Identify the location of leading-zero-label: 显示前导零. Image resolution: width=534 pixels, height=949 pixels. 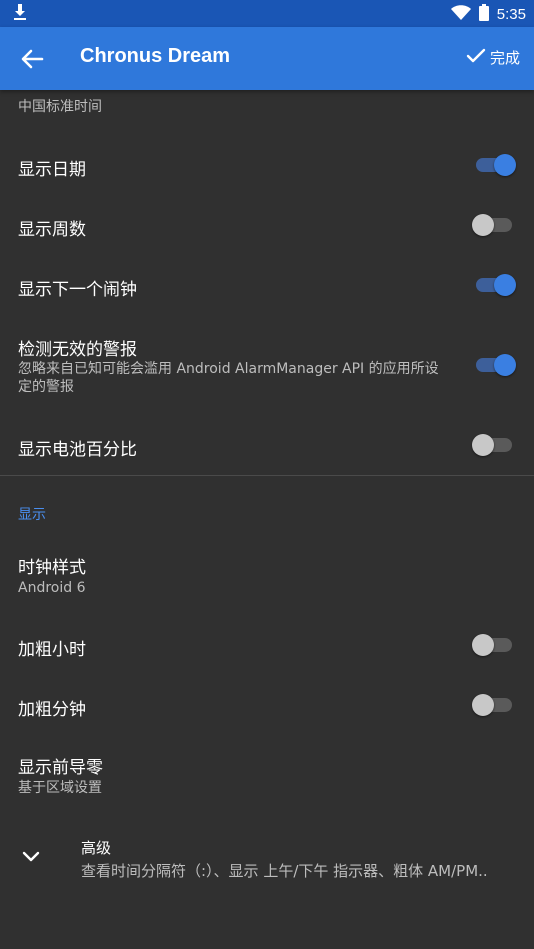
(60, 768).